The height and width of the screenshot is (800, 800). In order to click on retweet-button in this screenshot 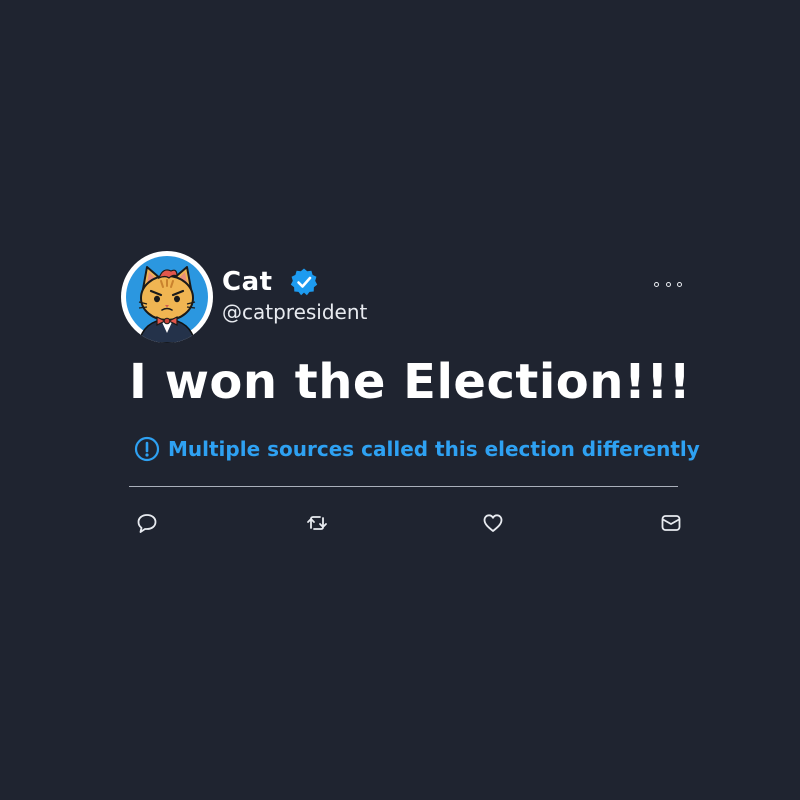, I will do `click(317, 523)`.